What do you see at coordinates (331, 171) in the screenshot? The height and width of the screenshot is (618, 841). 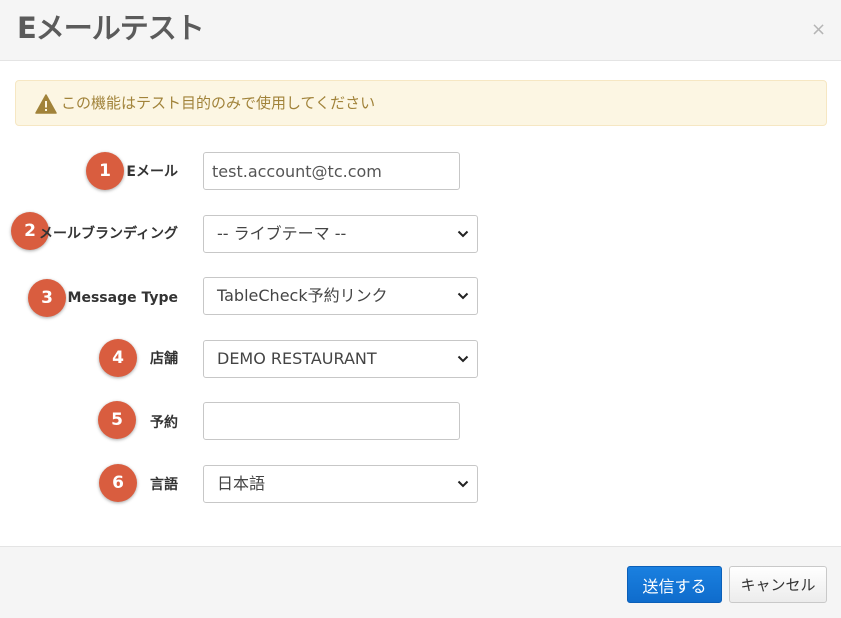 I see `email-input` at bounding box center [331, 171].